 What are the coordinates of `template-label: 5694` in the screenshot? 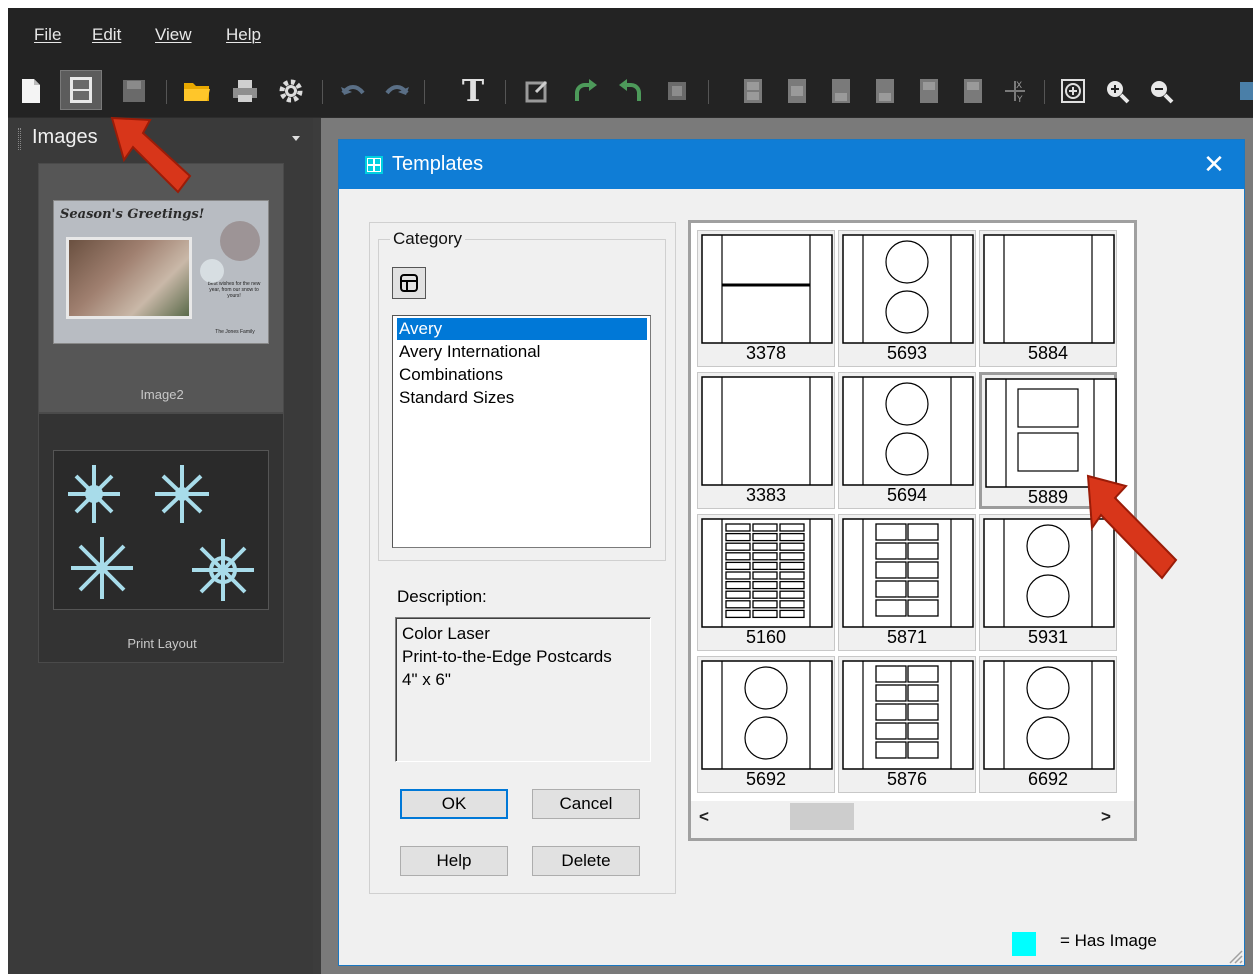 It's located at (907, 495).